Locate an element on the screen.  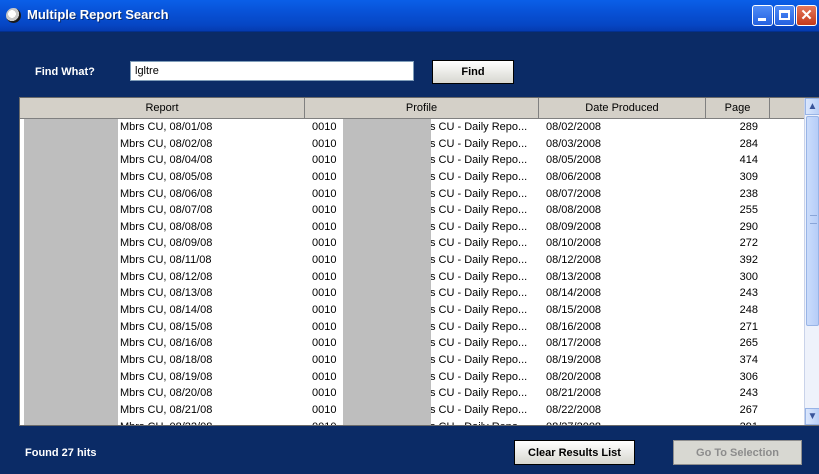
vertical-scrollbar: ▲ ▼ is located at coordinates (811, 261).